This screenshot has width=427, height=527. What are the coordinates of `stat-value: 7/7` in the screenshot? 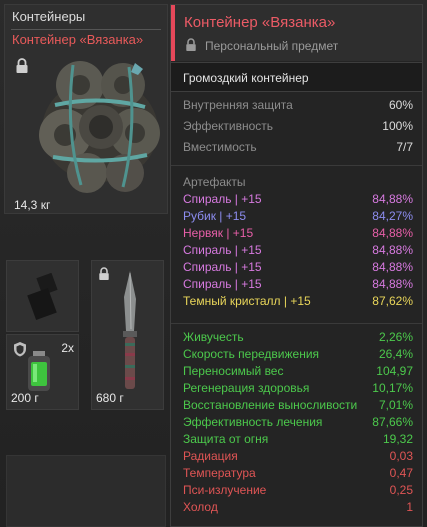 It's located at (404, 147).